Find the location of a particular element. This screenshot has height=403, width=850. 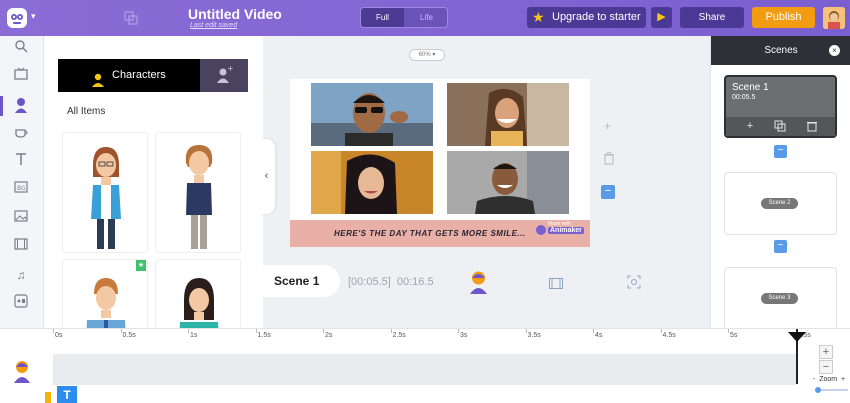

text-icon is located at coordinates (21, 161).